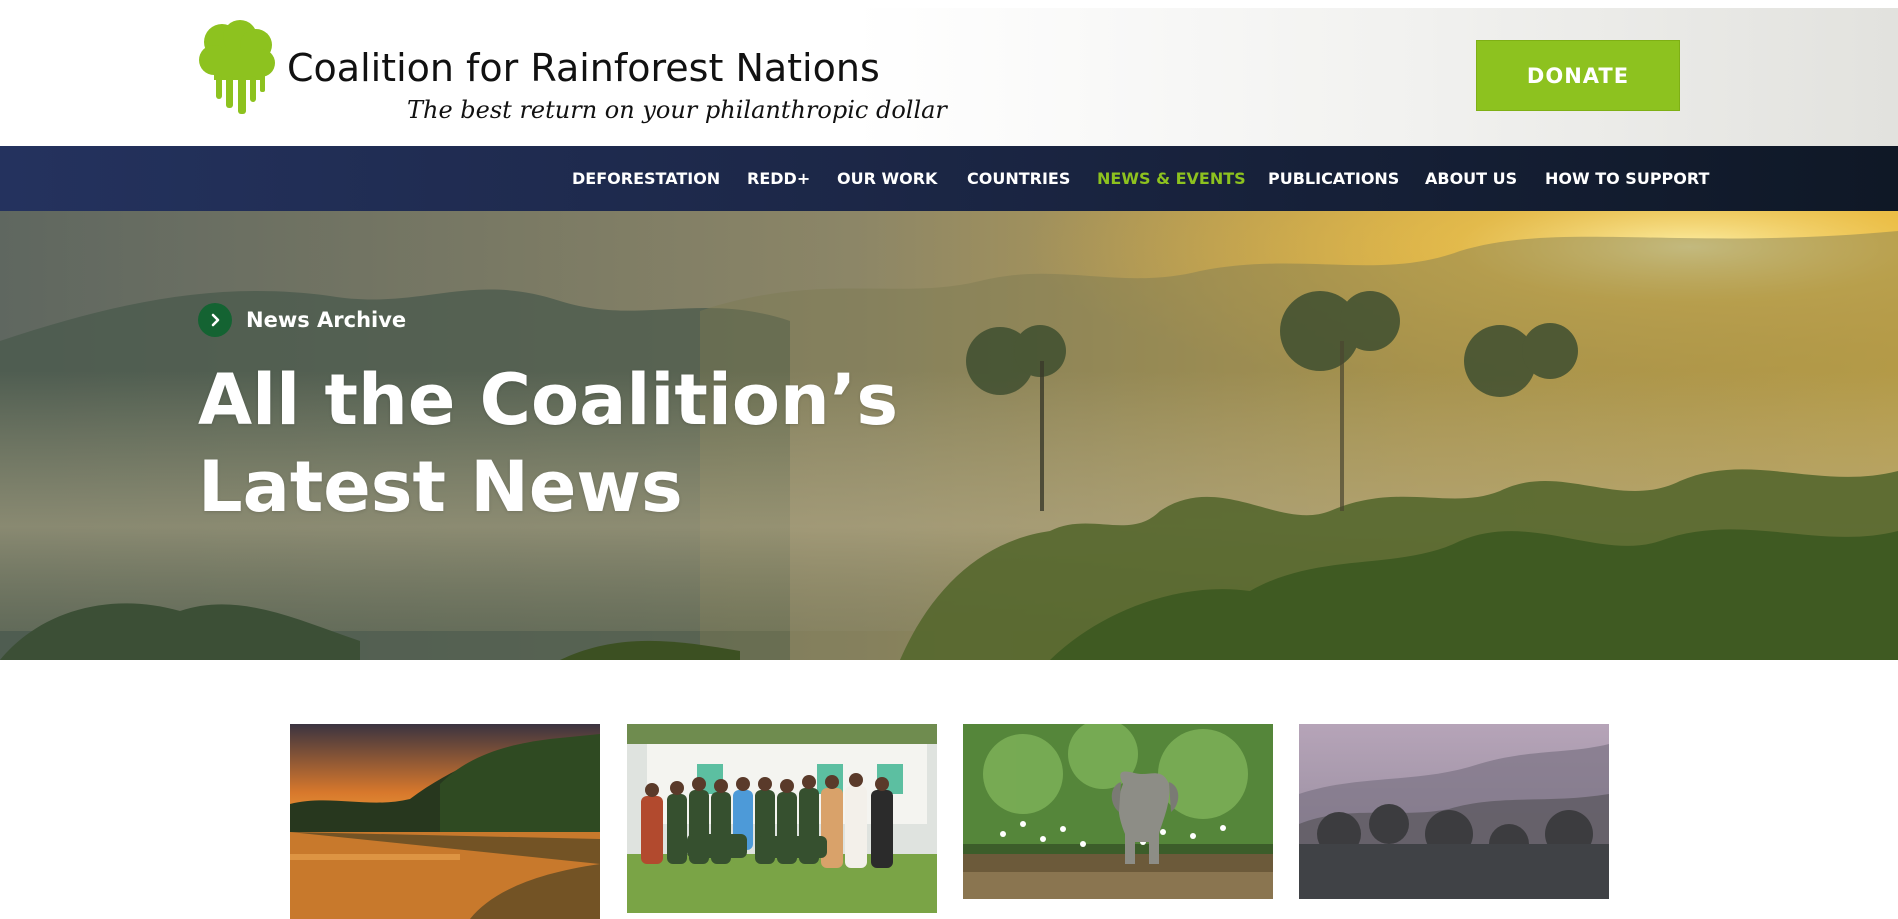  What do you see at coordinates (887, 178) in the screenshot?
I see `nav-item-our-work: OUR WORK` at bounding box center [887, 178].